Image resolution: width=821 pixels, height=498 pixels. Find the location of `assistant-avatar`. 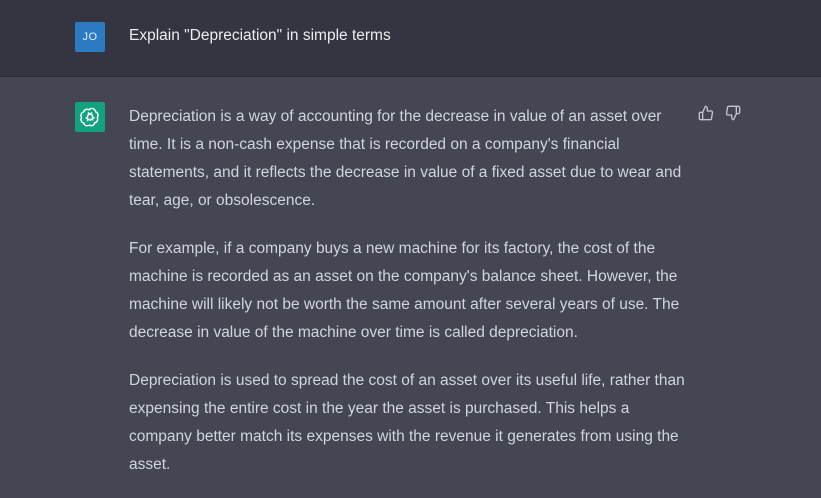

assistant-avatar is located at coordinates (90, 117).